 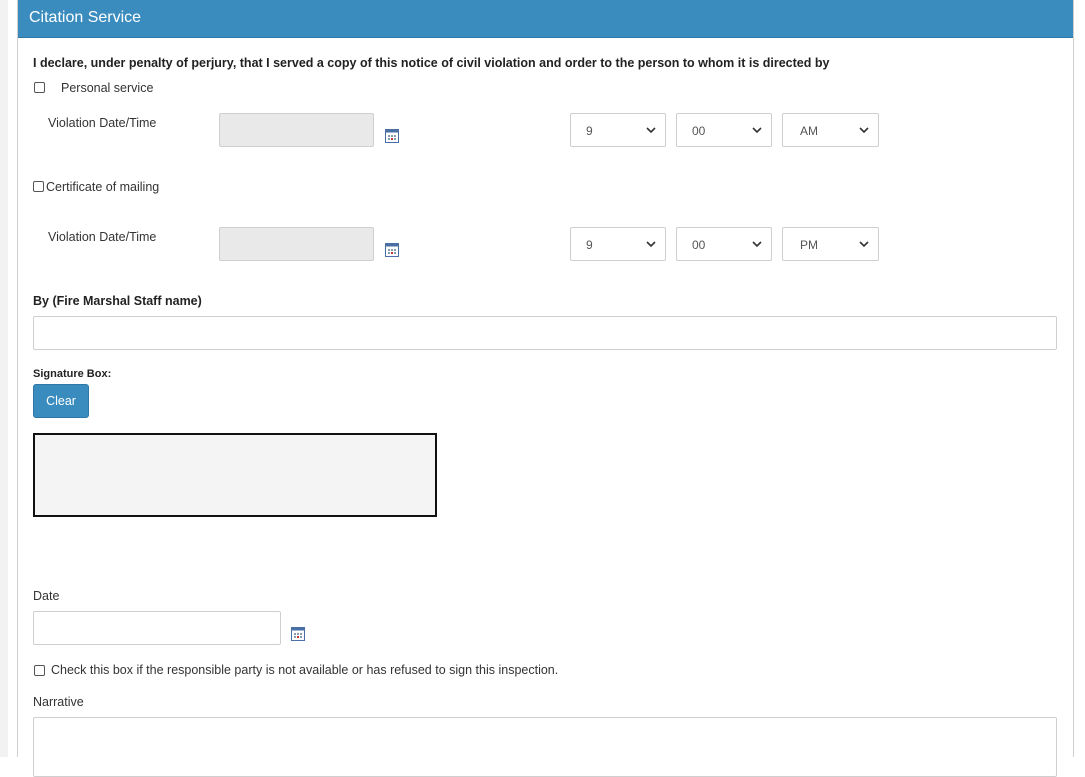 What do you see at coordinates (545, 19) in the screenshot?
I see `panel-header: Citation Service` at bounding box center [545, 19].